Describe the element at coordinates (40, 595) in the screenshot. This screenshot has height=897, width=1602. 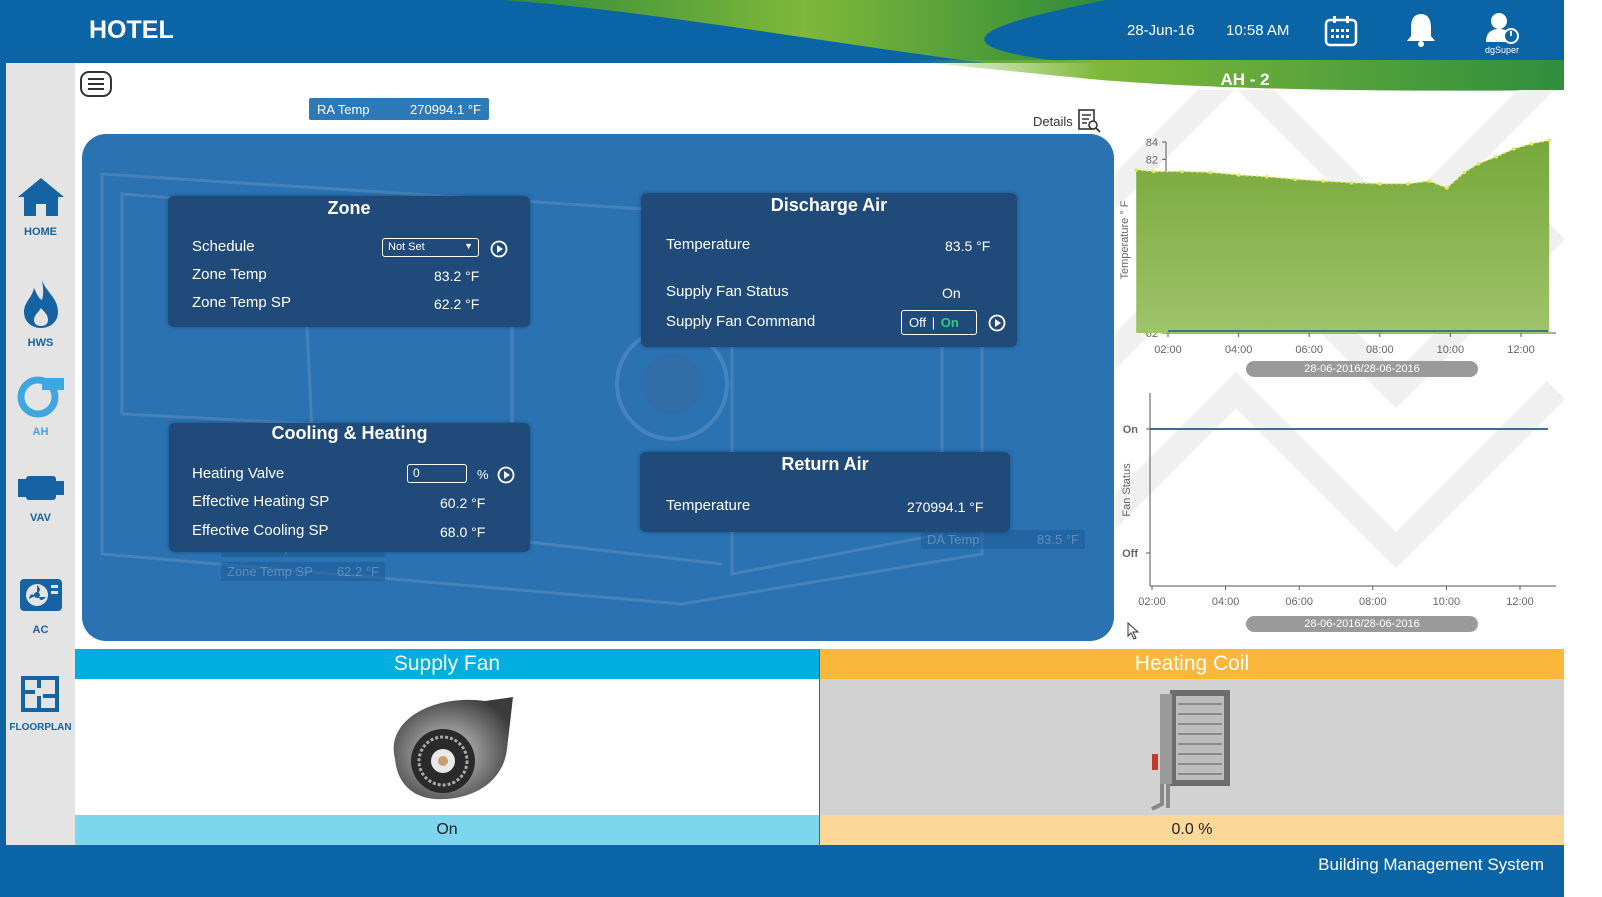
I see `ac-fan-icon` at that location.